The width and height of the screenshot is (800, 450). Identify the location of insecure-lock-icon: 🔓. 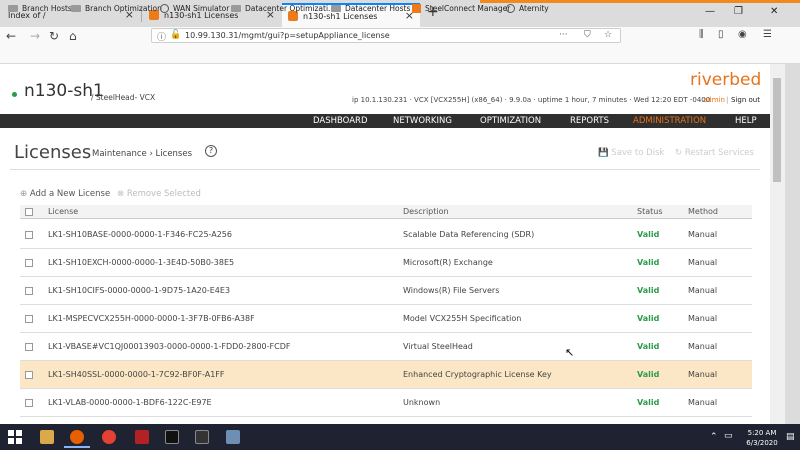
(175, 35).